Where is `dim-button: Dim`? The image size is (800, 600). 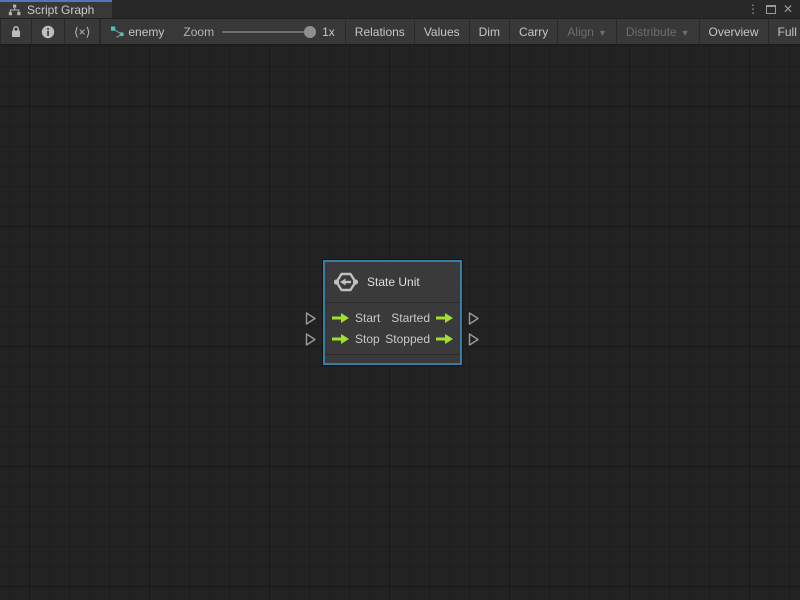 dim-button: Dim is located at coordinates (490, 31).